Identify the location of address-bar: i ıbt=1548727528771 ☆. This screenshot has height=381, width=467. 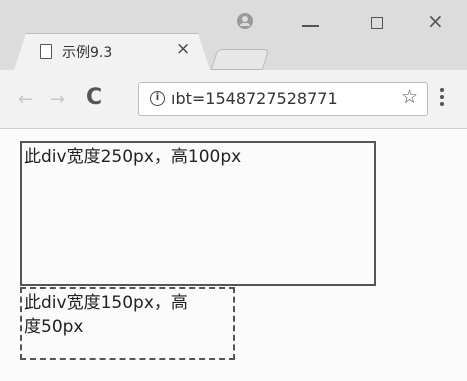
(283, 99).